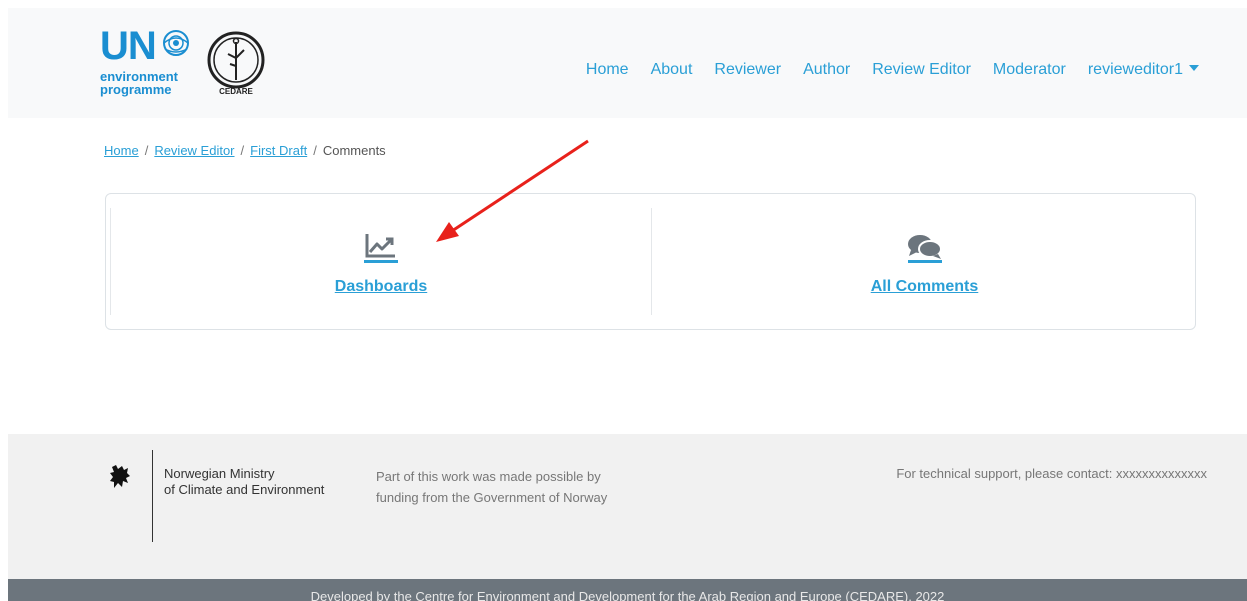 The height and width of the screenshot is (601, 1247). Describe the element at coordinates (488, 476) in the screenshot. I see `funding-line1: Part of this work was made possible by` at that location.